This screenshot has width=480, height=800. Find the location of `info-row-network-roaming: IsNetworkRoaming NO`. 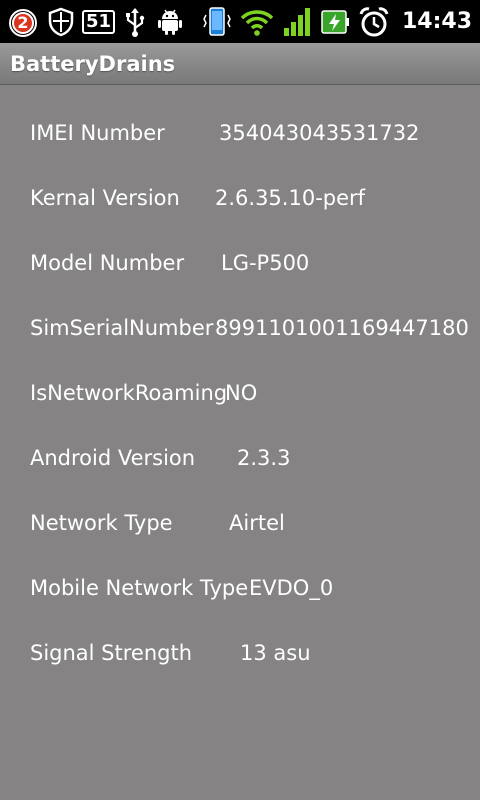

info-row-network-roaming: IsNetworkRoaming NO is located at coordinates (143, 393).